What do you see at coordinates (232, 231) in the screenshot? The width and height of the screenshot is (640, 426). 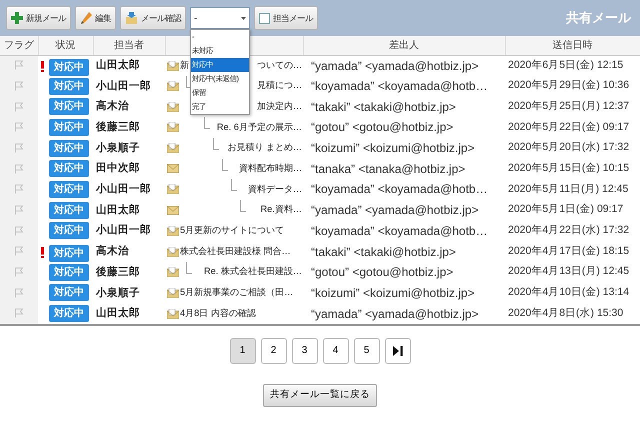 I see `subject-text: 5月更新のサイトについて` at bounding box center [232, 231].